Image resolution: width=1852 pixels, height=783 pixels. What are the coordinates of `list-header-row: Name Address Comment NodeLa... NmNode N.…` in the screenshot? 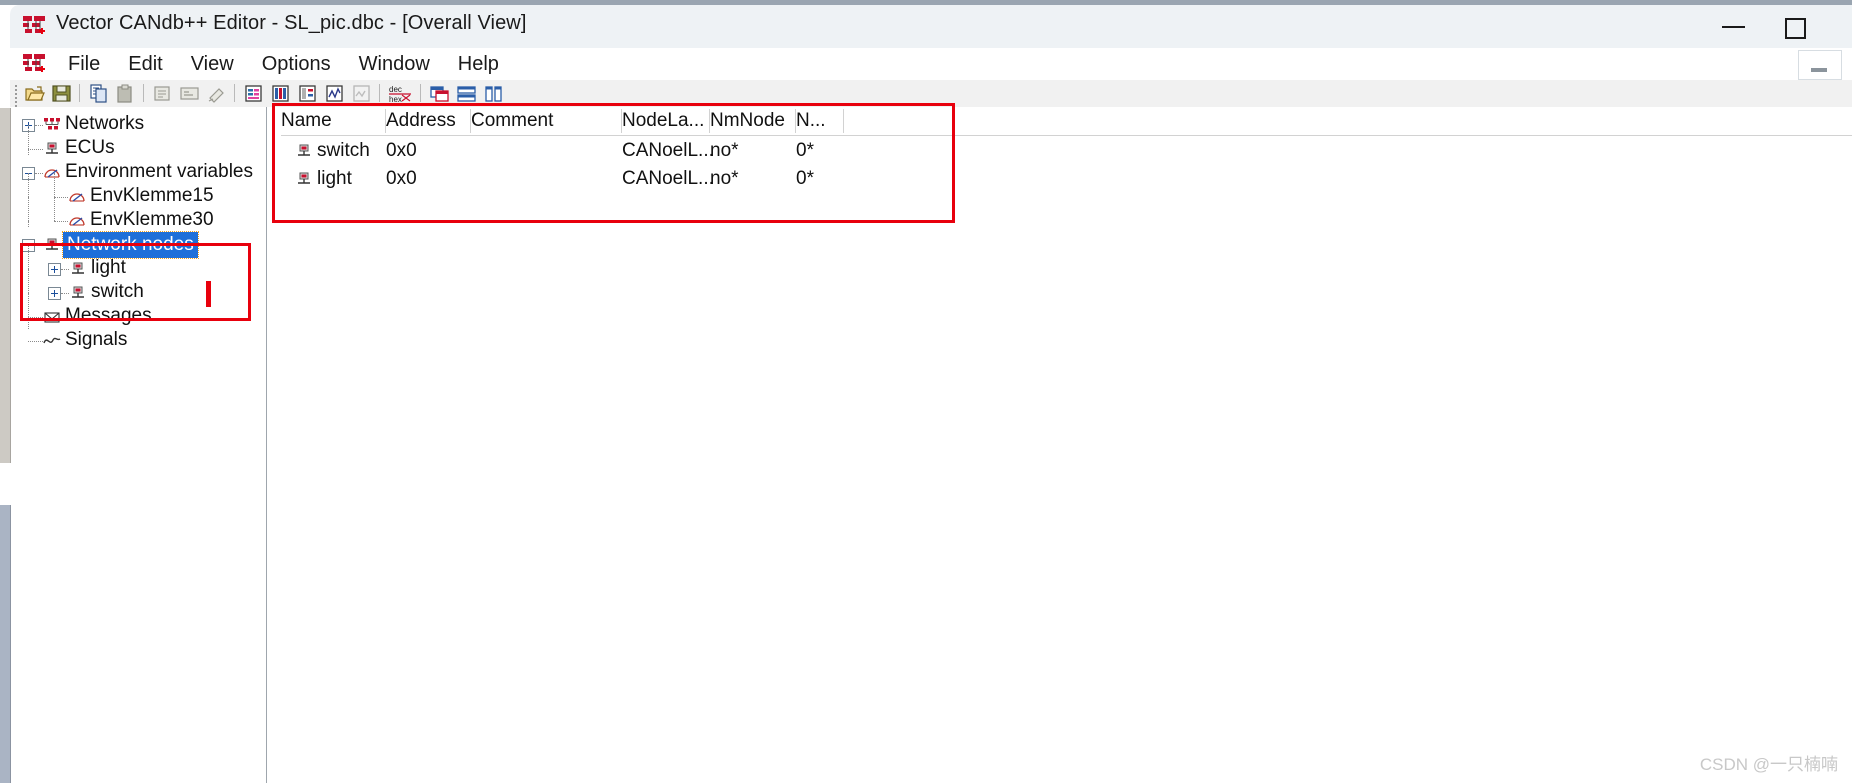 It's located at (1066, 121).